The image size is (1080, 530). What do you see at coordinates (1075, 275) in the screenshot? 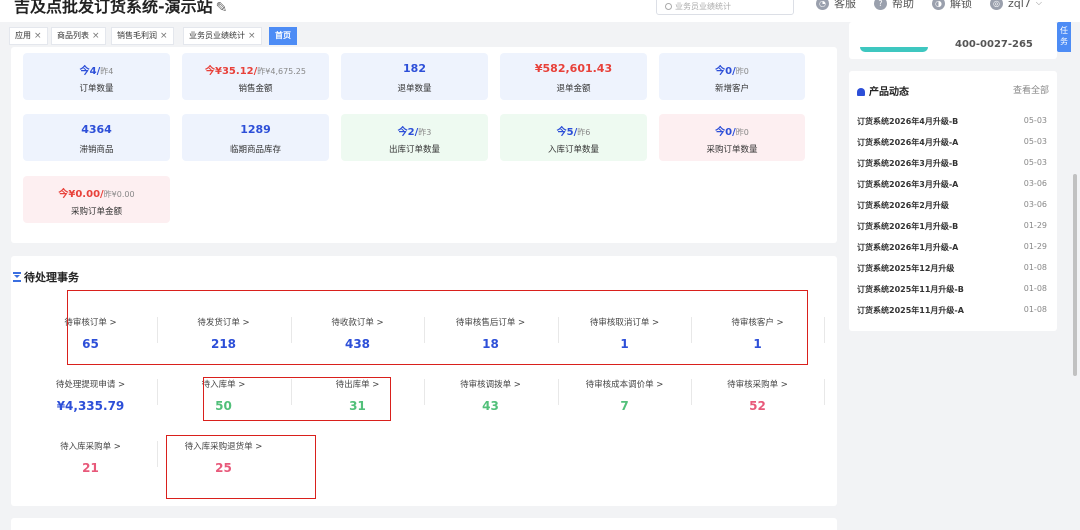
I see `scrollbar-thumb` at bounding box center [1075, 275].